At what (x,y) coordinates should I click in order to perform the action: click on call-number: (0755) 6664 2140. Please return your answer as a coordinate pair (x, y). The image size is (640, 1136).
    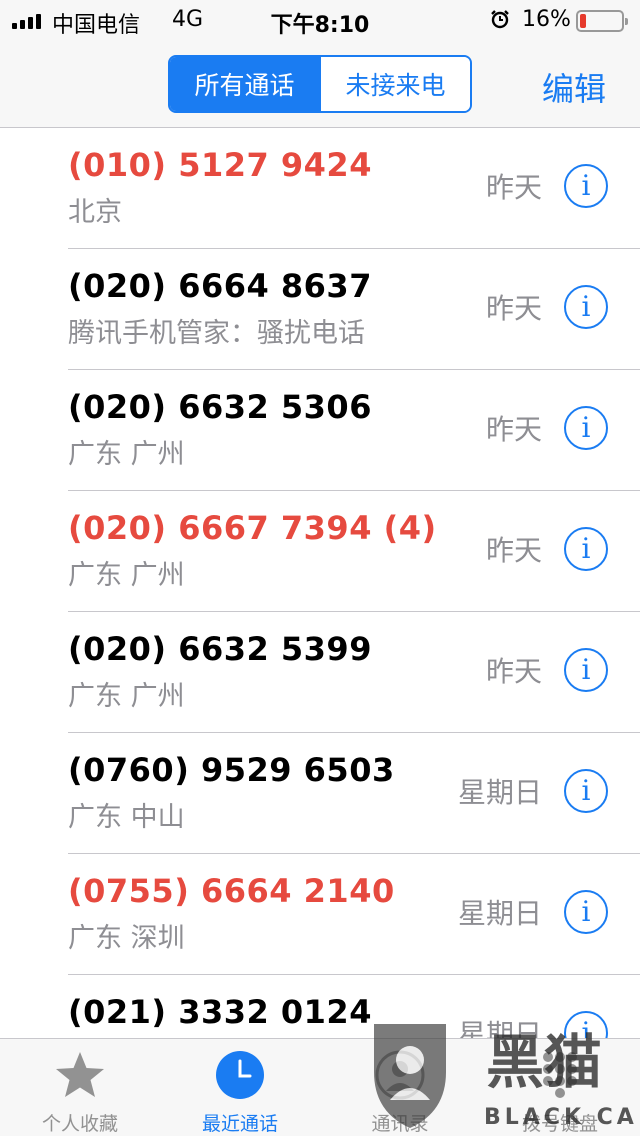
    Looking at the image, I should click on (231, 891).